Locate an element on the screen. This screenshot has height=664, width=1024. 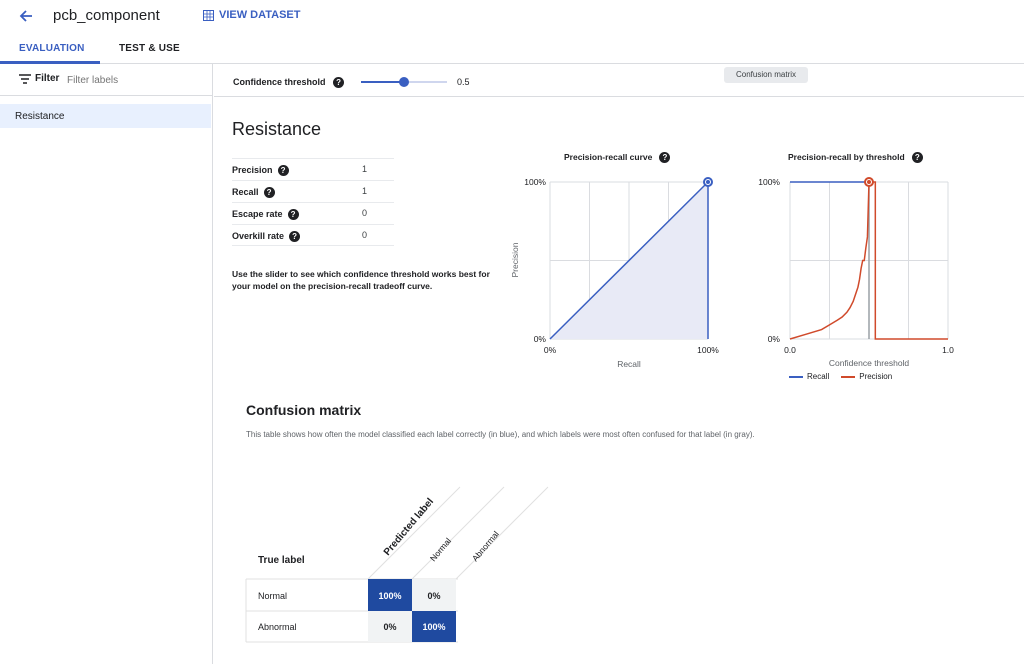
threshold-slider-thumb is located at coordinates (404, 82).